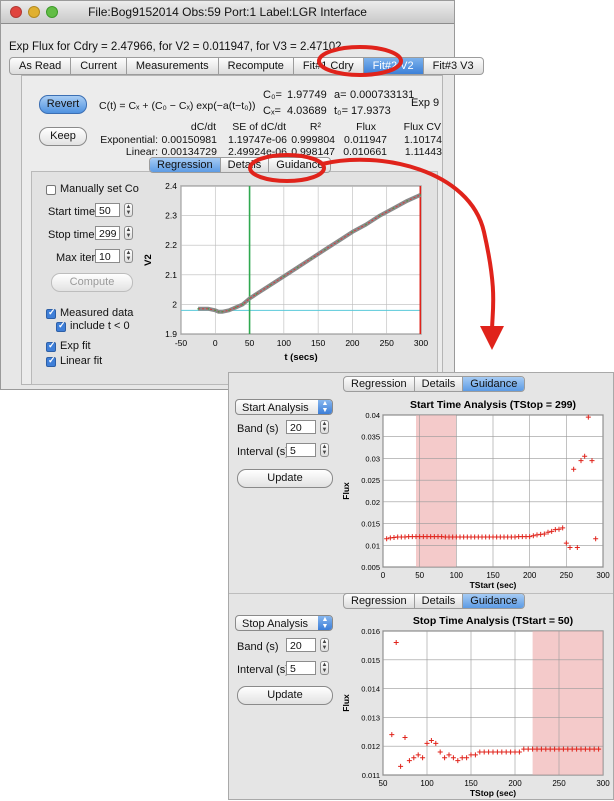 This screenshot has height=801, width=614. Describe the element at coordinates (492, 338) in the screenshot. I see `annotation-arrowhead` at that location.